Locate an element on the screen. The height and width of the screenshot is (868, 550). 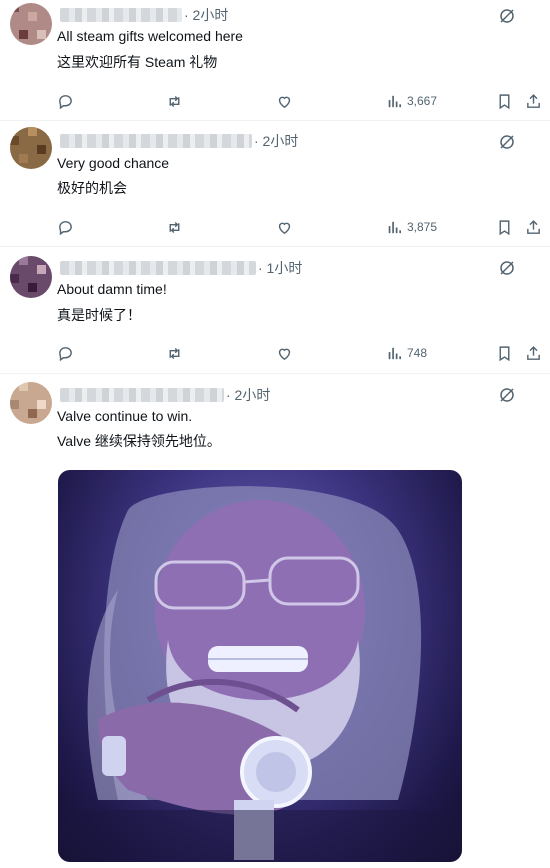
author-row: · 1小时 is located at coordinates (181, 268).